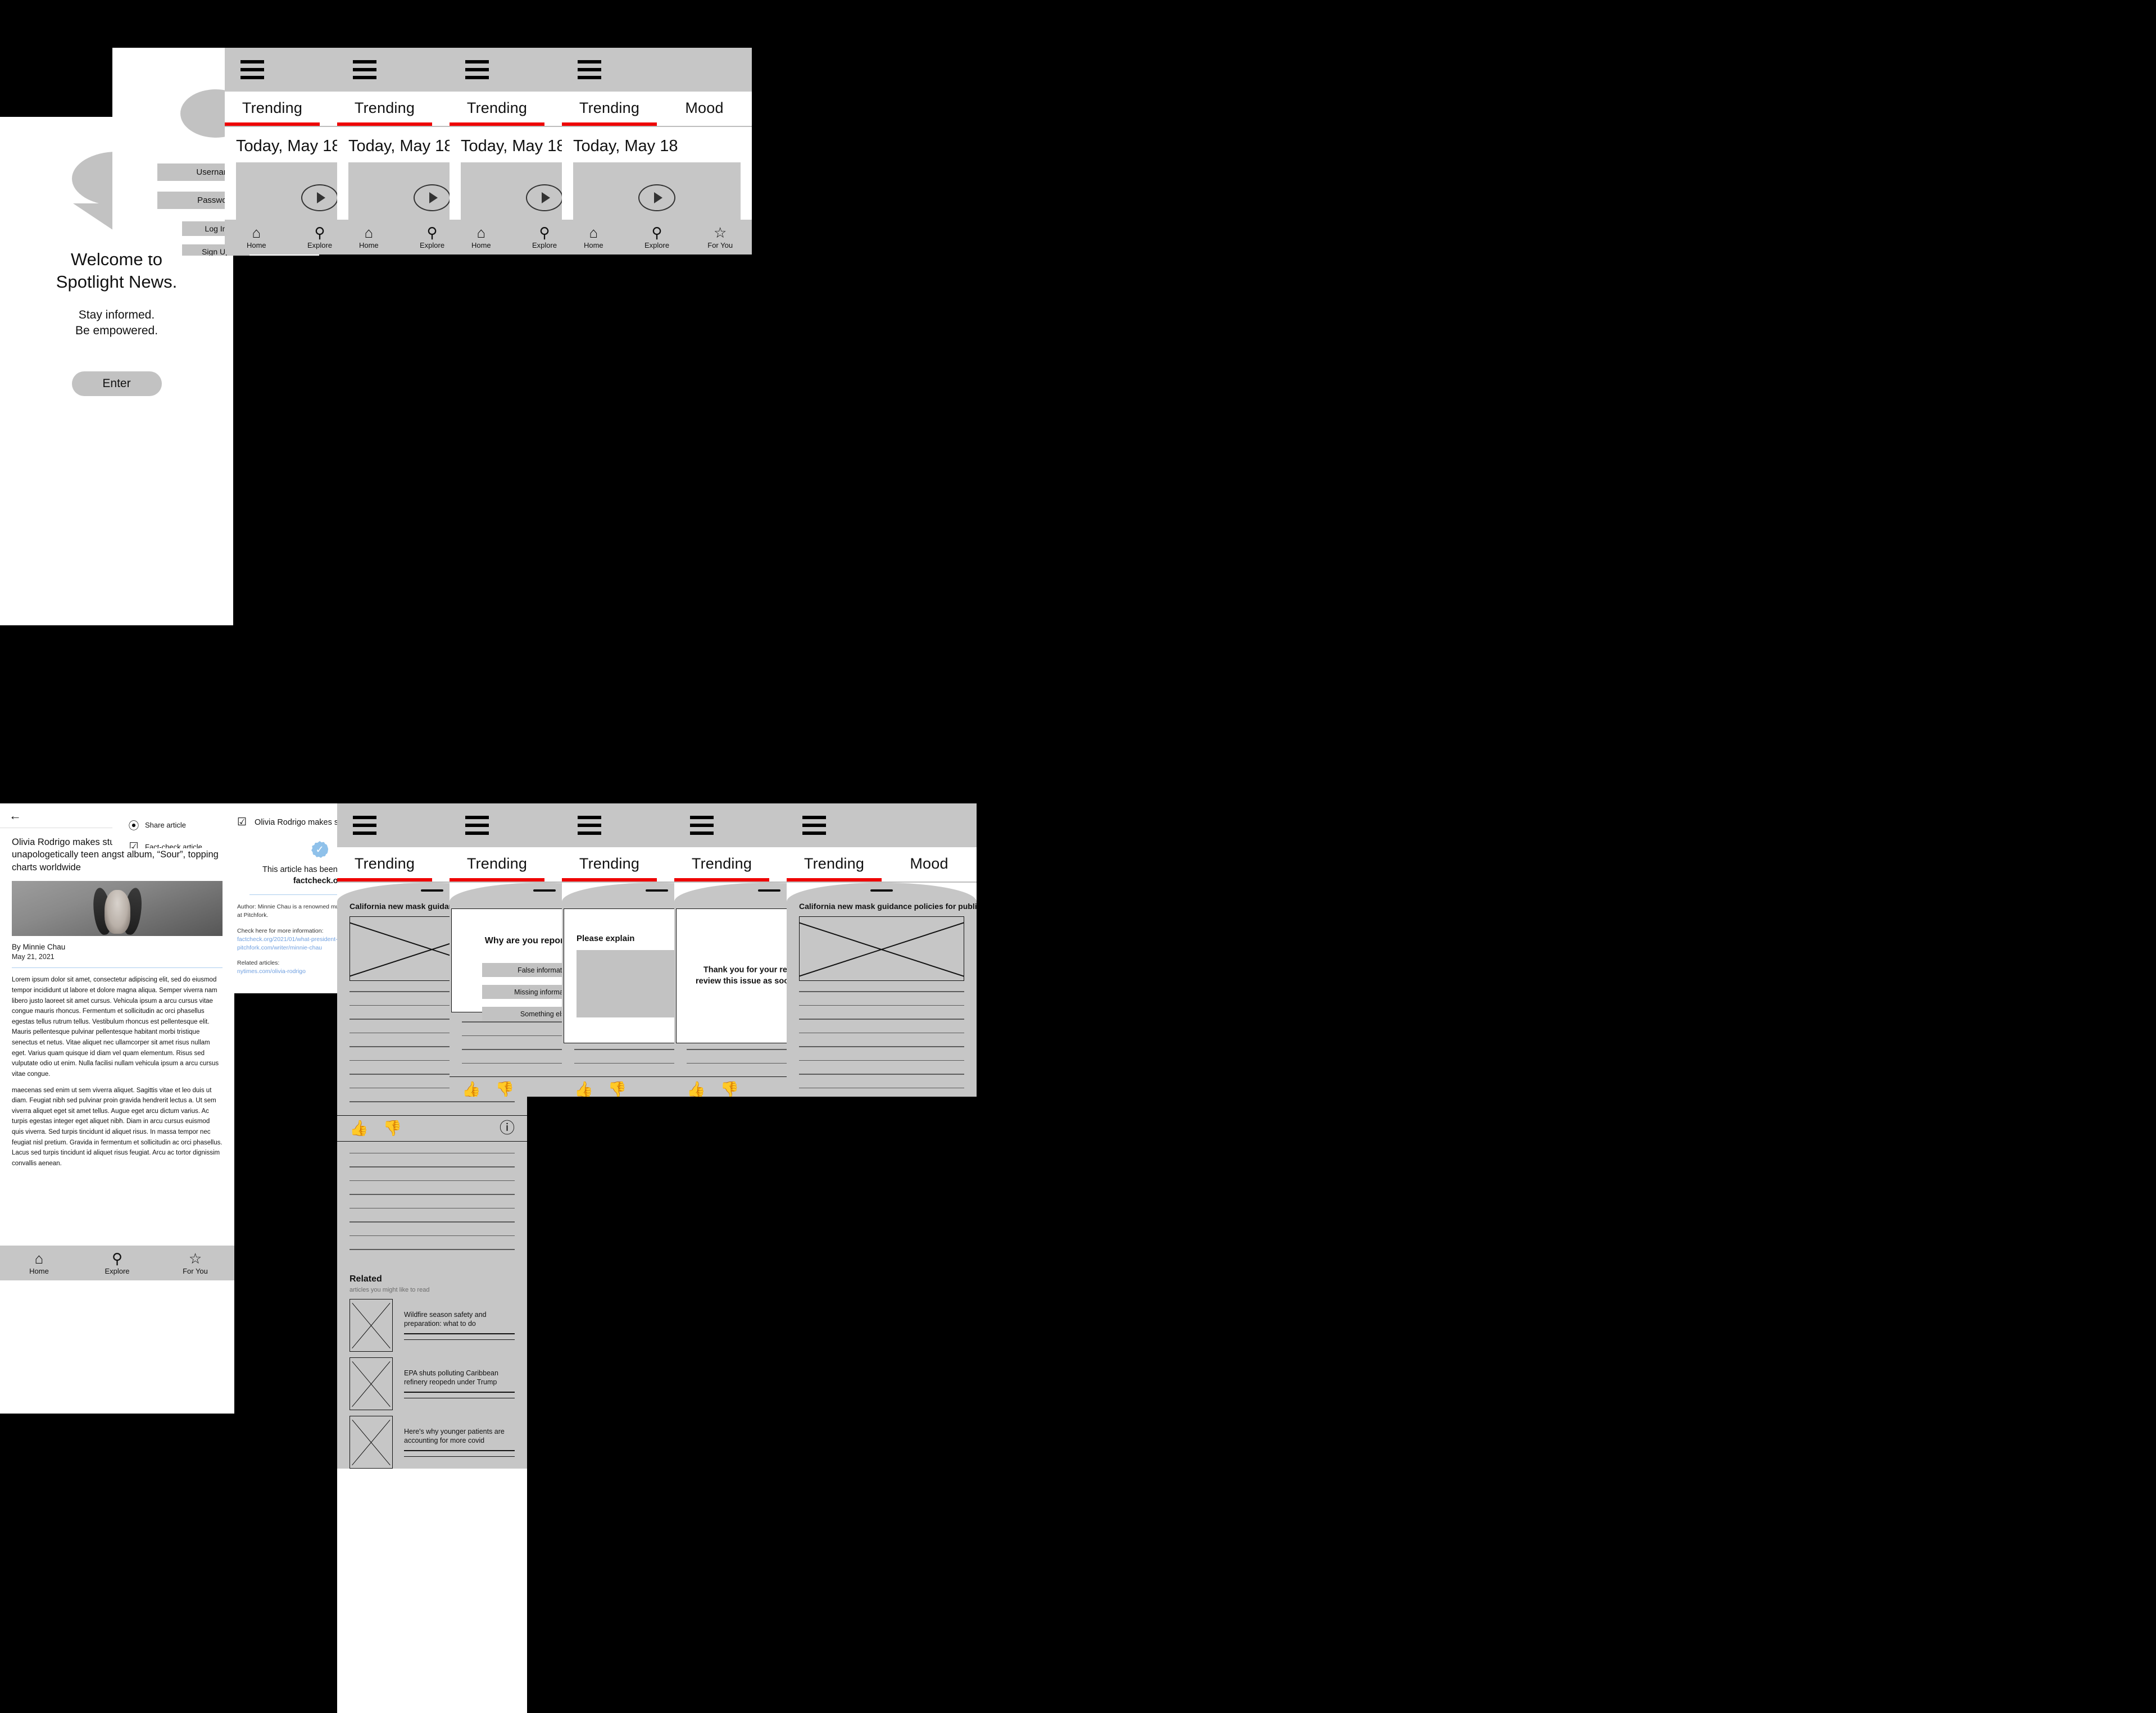 Image resolution: width=2156 pixels, height=1713 pixels. I want to click on article-hero-photo, so click(117, 909).